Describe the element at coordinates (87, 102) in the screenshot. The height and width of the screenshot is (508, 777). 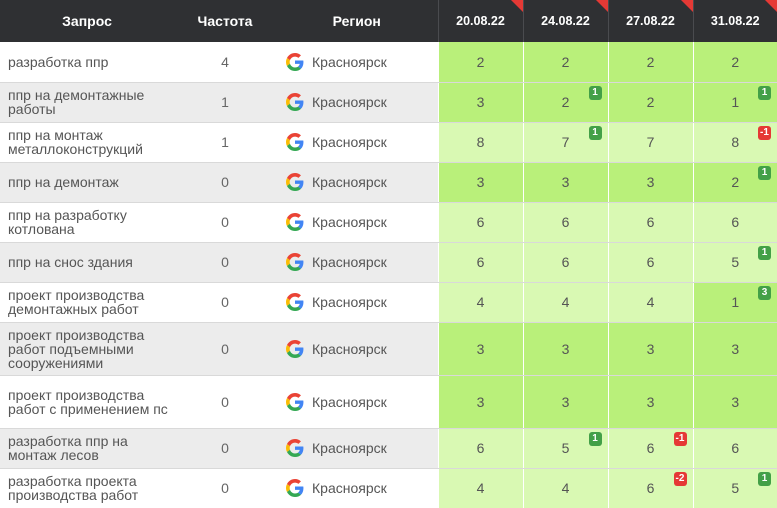
I see `query-cell: ппр на демонтажные работы` at that location.